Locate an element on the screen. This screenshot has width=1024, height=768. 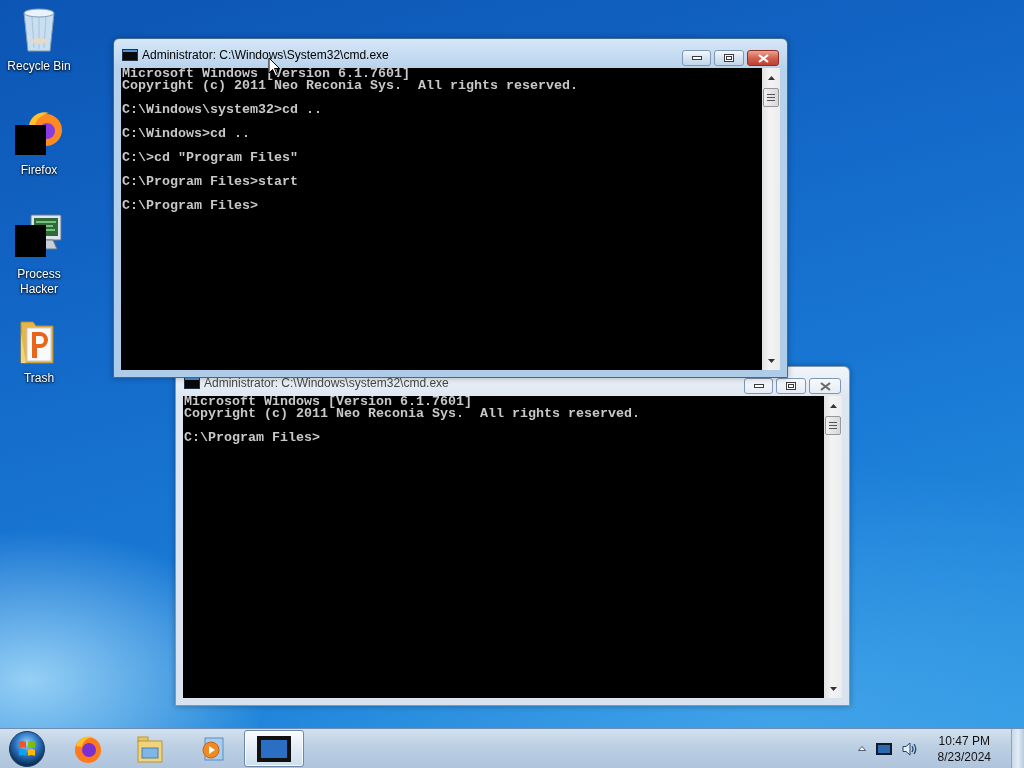
icon-label: Recycle Bin is located at coordinates (39, 66).